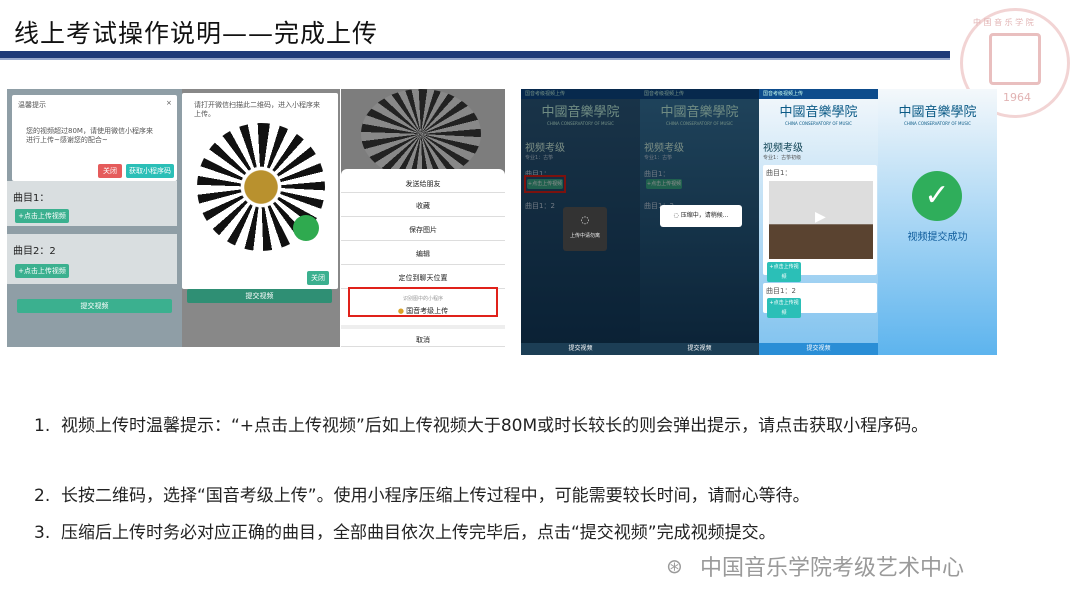 This screenshot has height=610, width=1080. Describe the element at coordinates (937, 237) in the screenshot. I see `success-text: 视频提交成功` at that location.